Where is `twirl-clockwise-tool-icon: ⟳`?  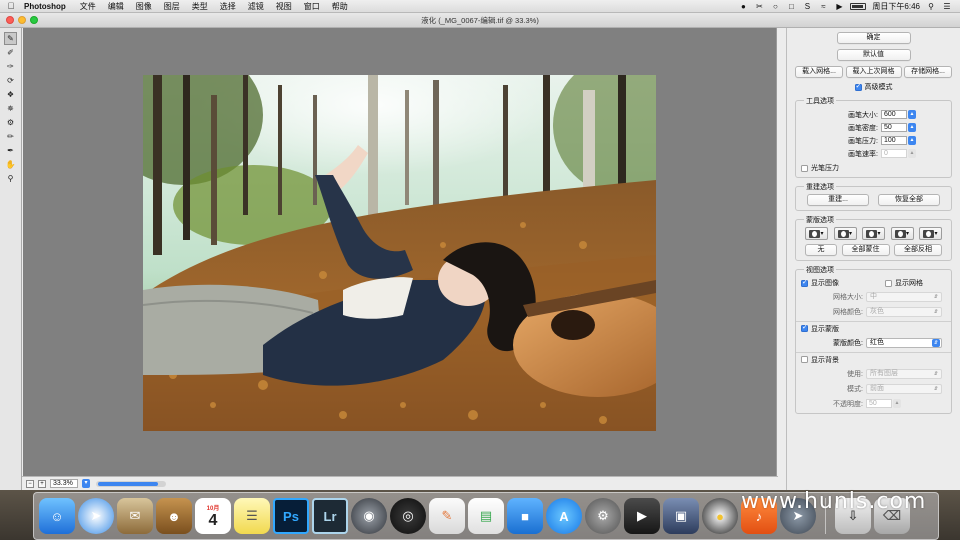 twirl-clockwise-tool-icon: ⟳ is located at coordinates (10, 80).